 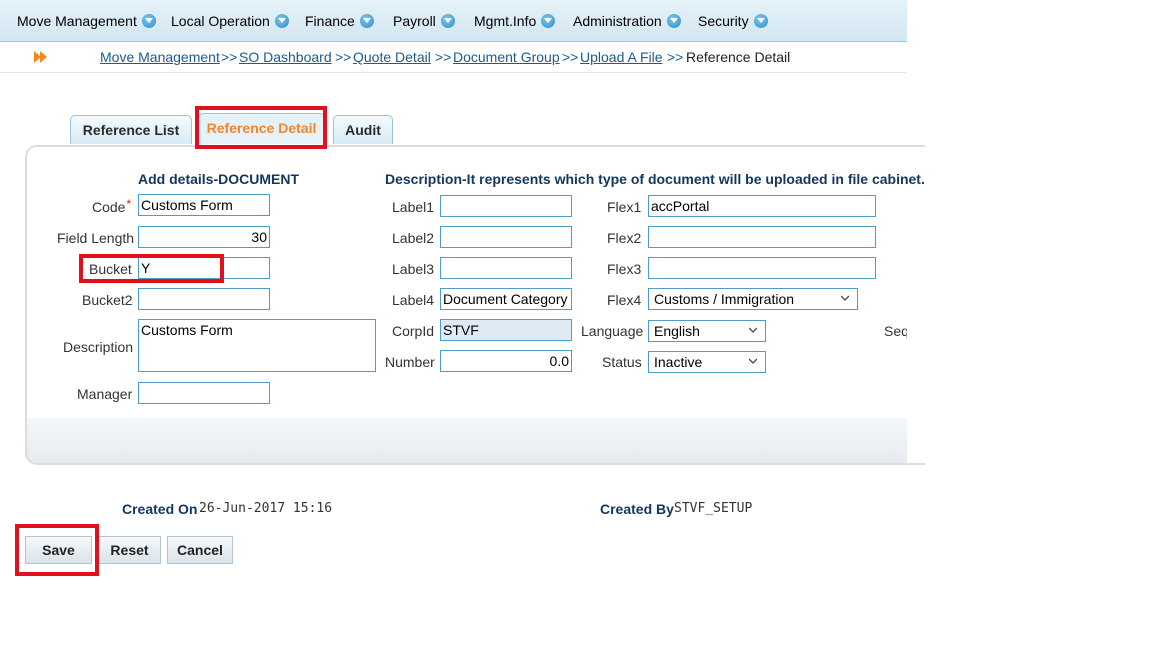 What do you see at coordinates (220, 21) in the screenshot?
I see `menu-label: Local Operation` at bounding box center [220, 21].